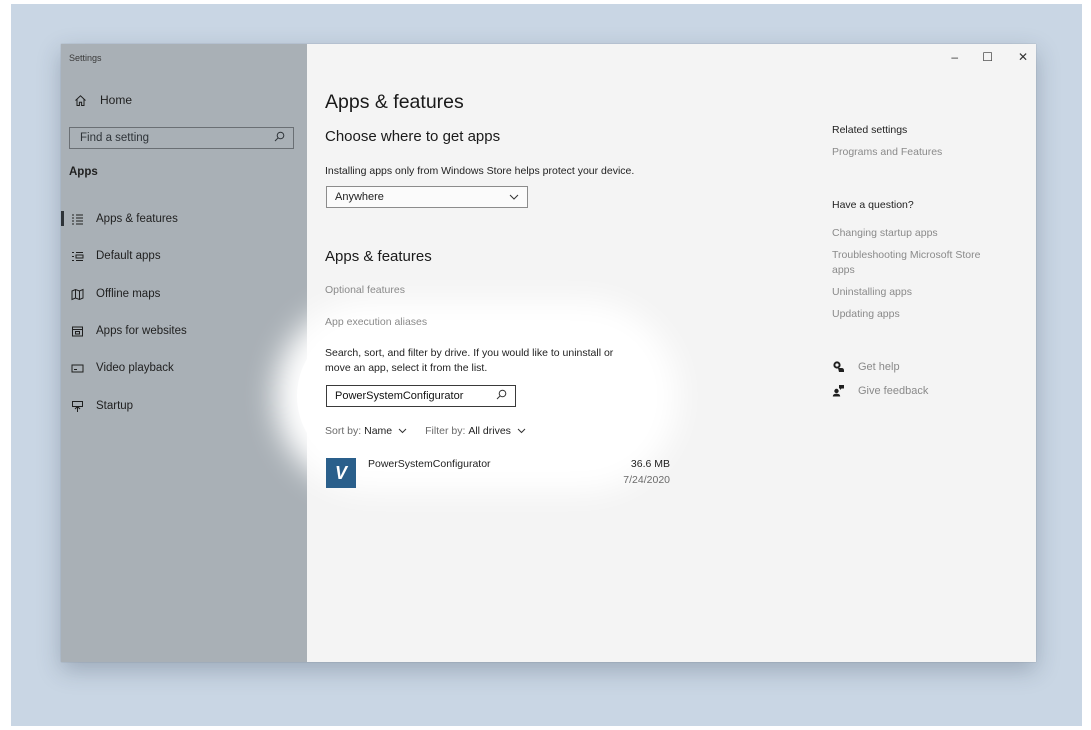  Describe the element at coordinates (650, 464) in the screenshot. I see `app-size: 36.6 MB` at that location.